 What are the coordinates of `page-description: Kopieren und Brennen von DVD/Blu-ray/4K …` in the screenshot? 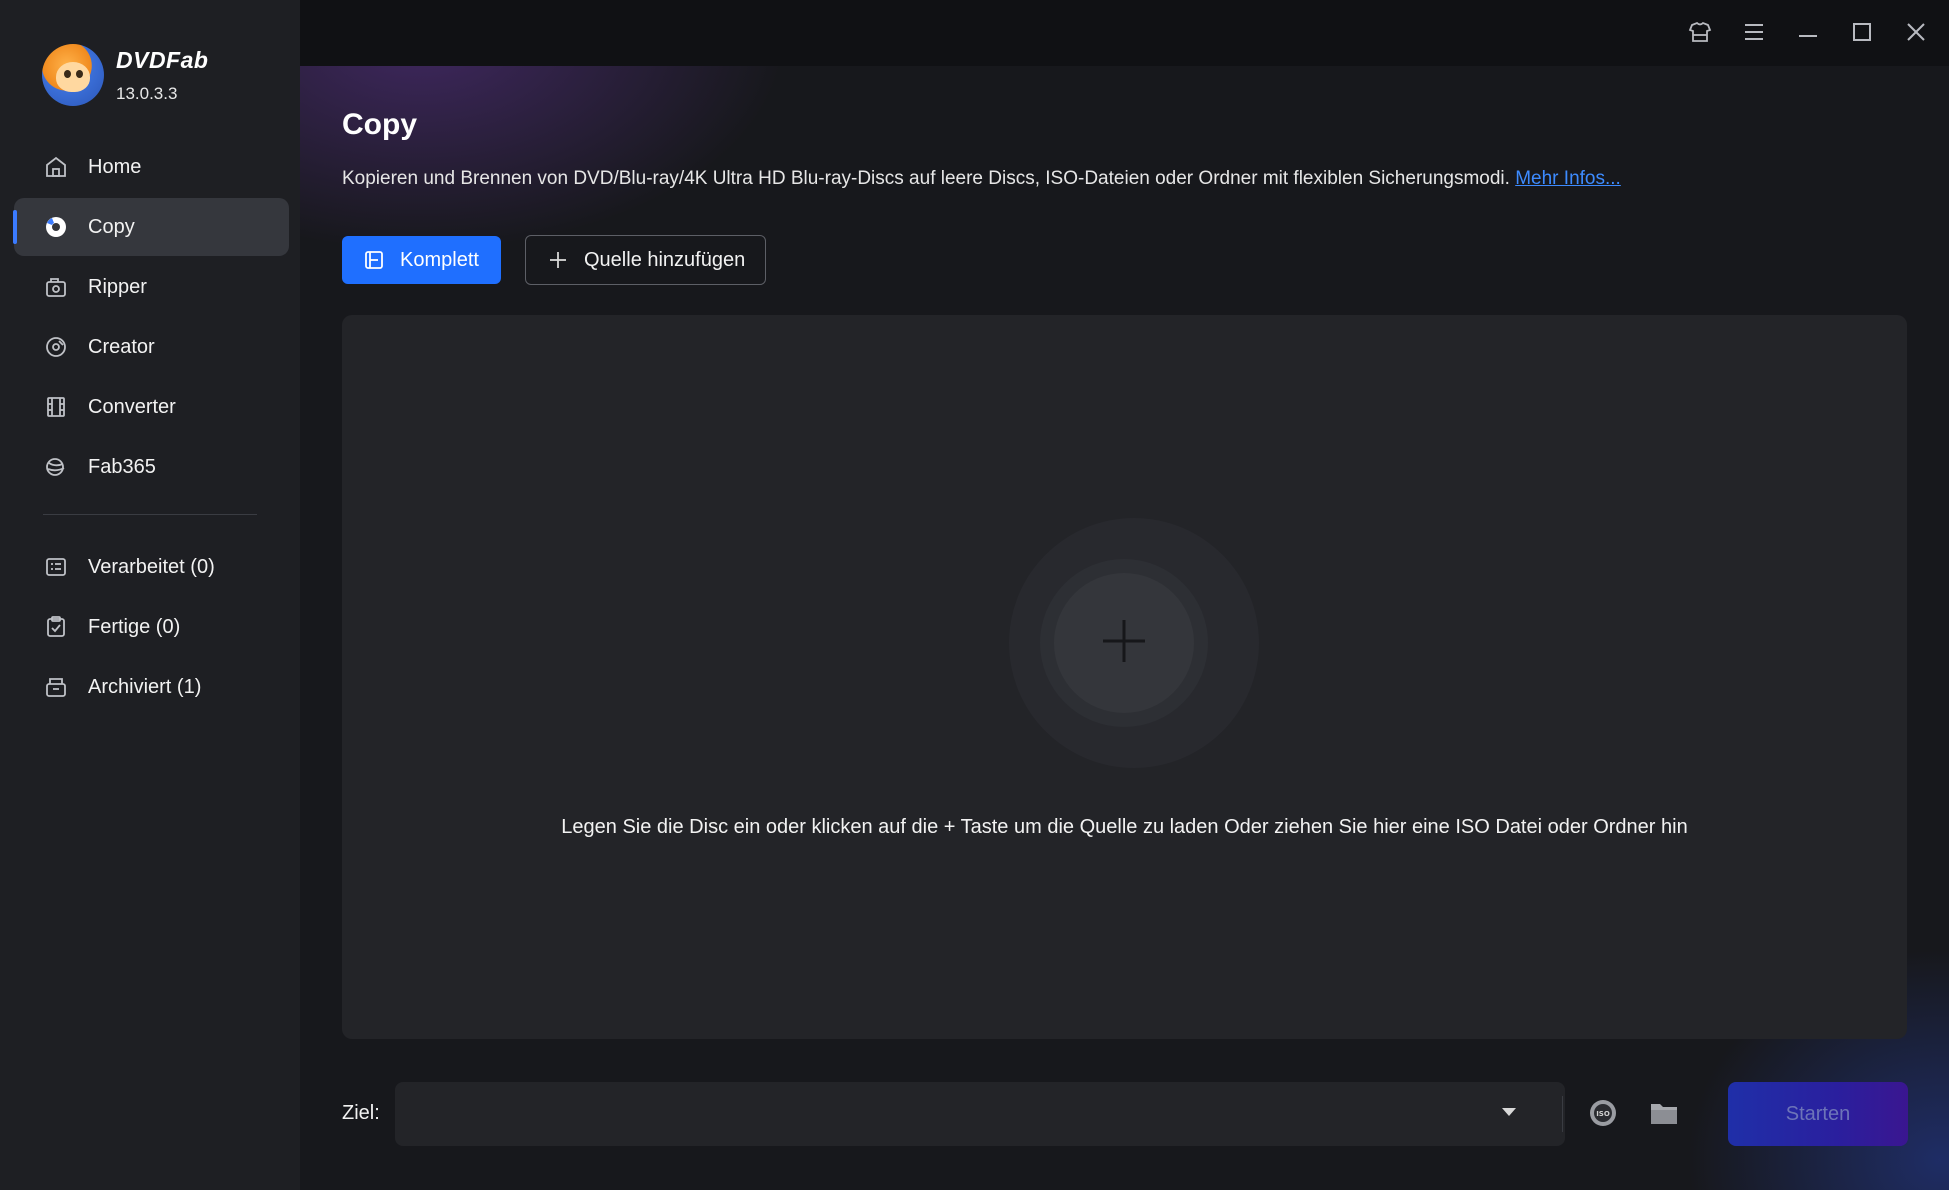 It's located at (981, 179).